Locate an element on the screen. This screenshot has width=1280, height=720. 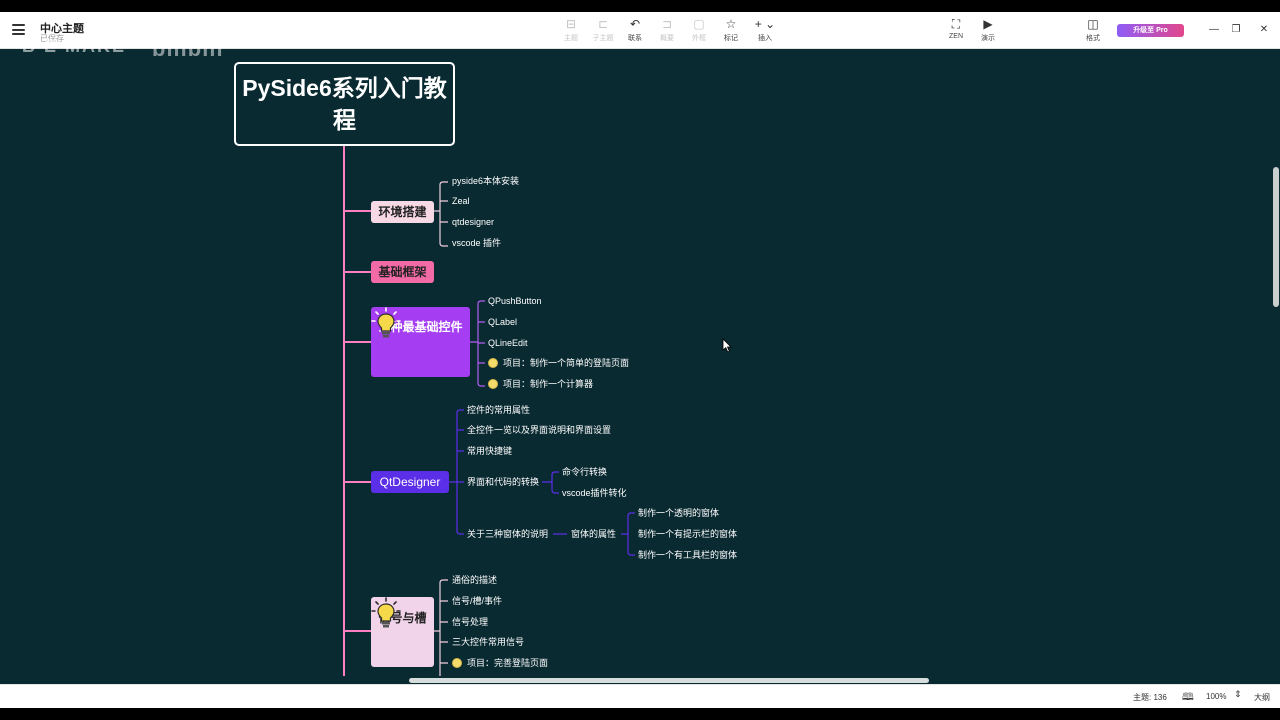
topic-count: 主题: 136 is located at coordinates (1150, 697).